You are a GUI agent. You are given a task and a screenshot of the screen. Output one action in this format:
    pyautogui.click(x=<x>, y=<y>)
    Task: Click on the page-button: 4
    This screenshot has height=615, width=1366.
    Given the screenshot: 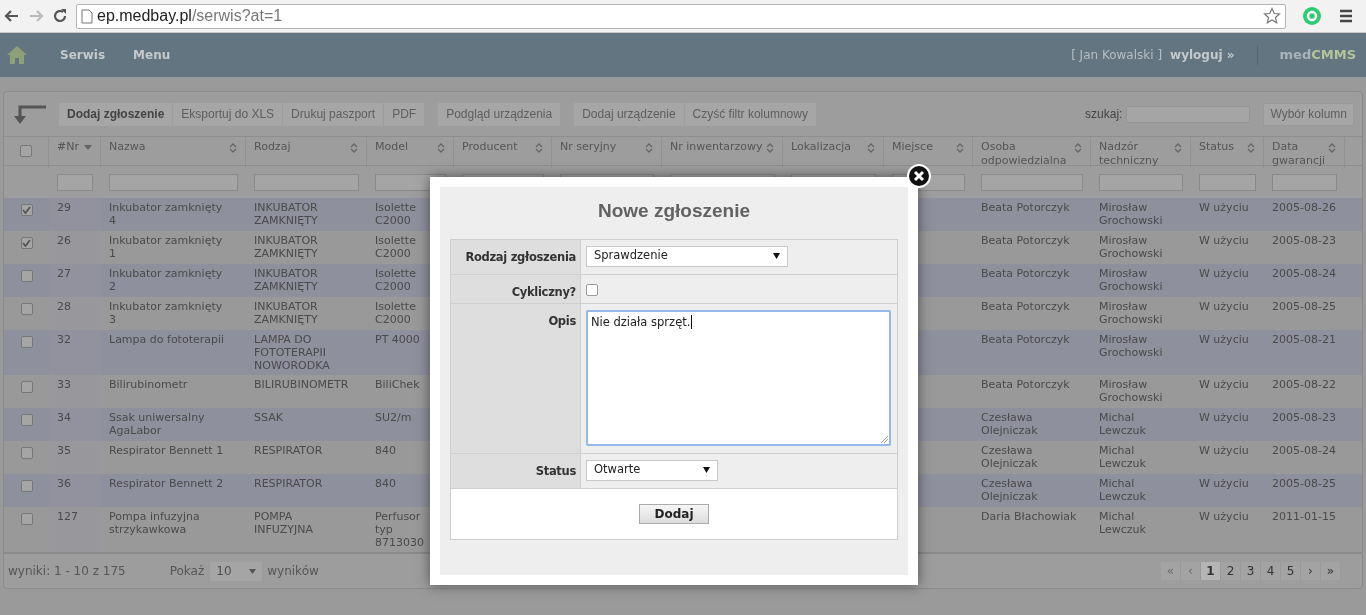 What is the action you would take?
    pyautogui.click(x=1271, y=571)
    